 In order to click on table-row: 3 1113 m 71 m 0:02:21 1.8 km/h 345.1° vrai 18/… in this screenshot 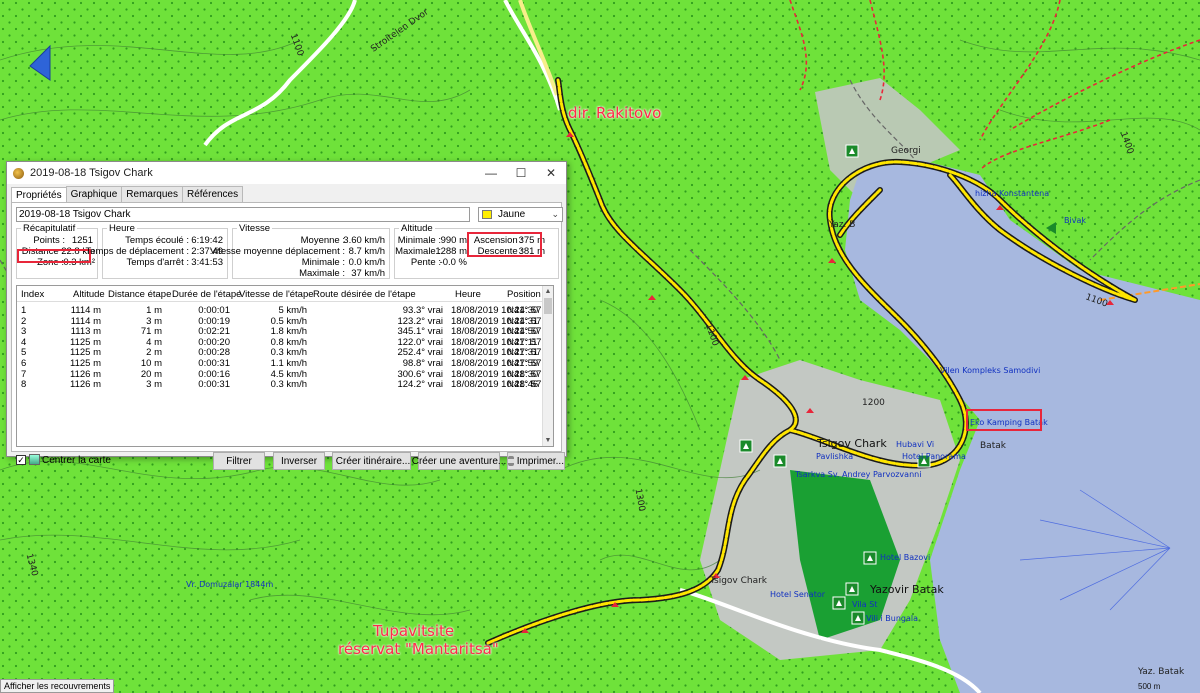, I will do `click(283, 332)`.